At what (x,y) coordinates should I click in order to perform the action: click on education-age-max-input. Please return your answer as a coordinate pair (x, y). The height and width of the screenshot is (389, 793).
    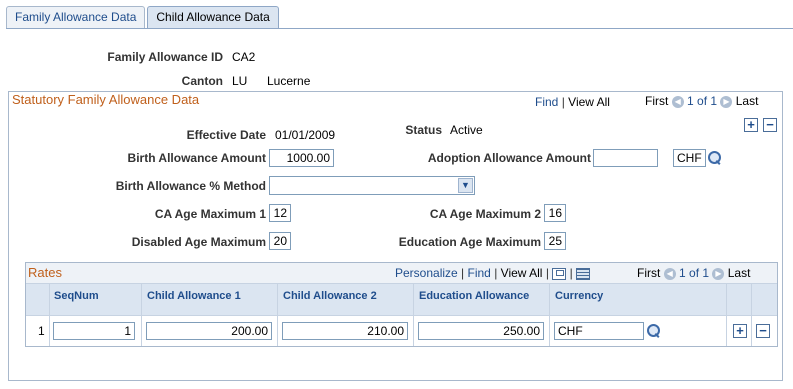
    Looking at the image, I should click on (555, 241).